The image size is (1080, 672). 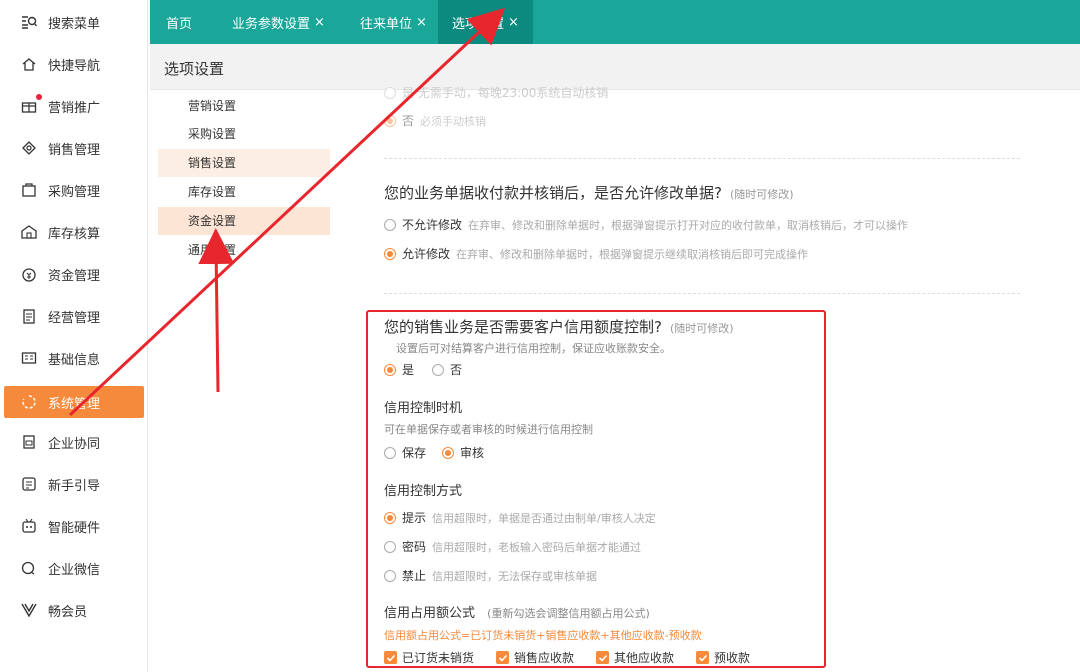 I want to click on tab-partners: 往来单位 ×, so click(x=393, y=22).